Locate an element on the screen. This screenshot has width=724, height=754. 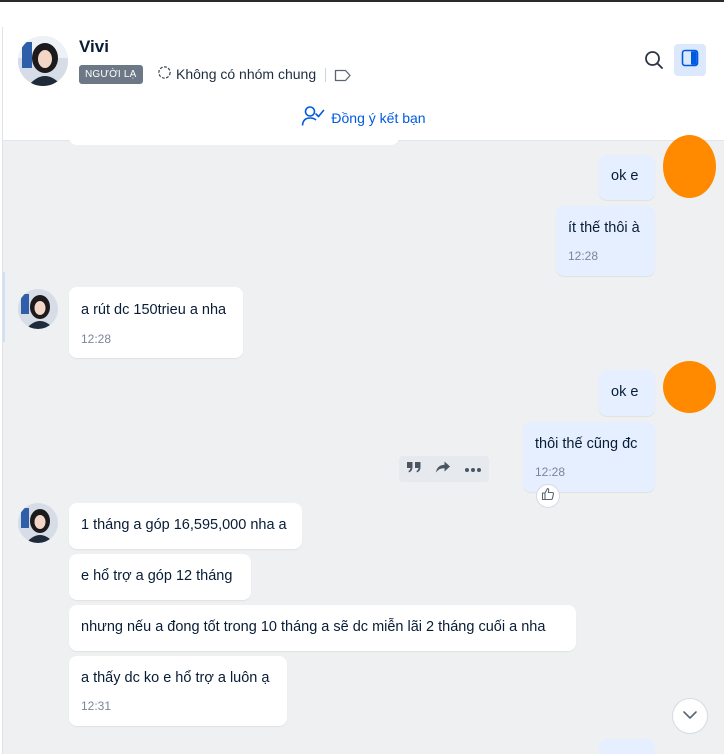
mutual-groups: Không có nhóm chung is located at coordinates (236, 74).